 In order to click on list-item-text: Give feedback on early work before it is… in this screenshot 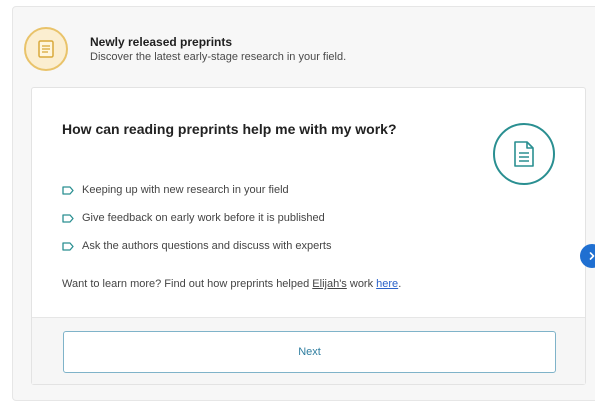, I will do `click(203, 218)`.